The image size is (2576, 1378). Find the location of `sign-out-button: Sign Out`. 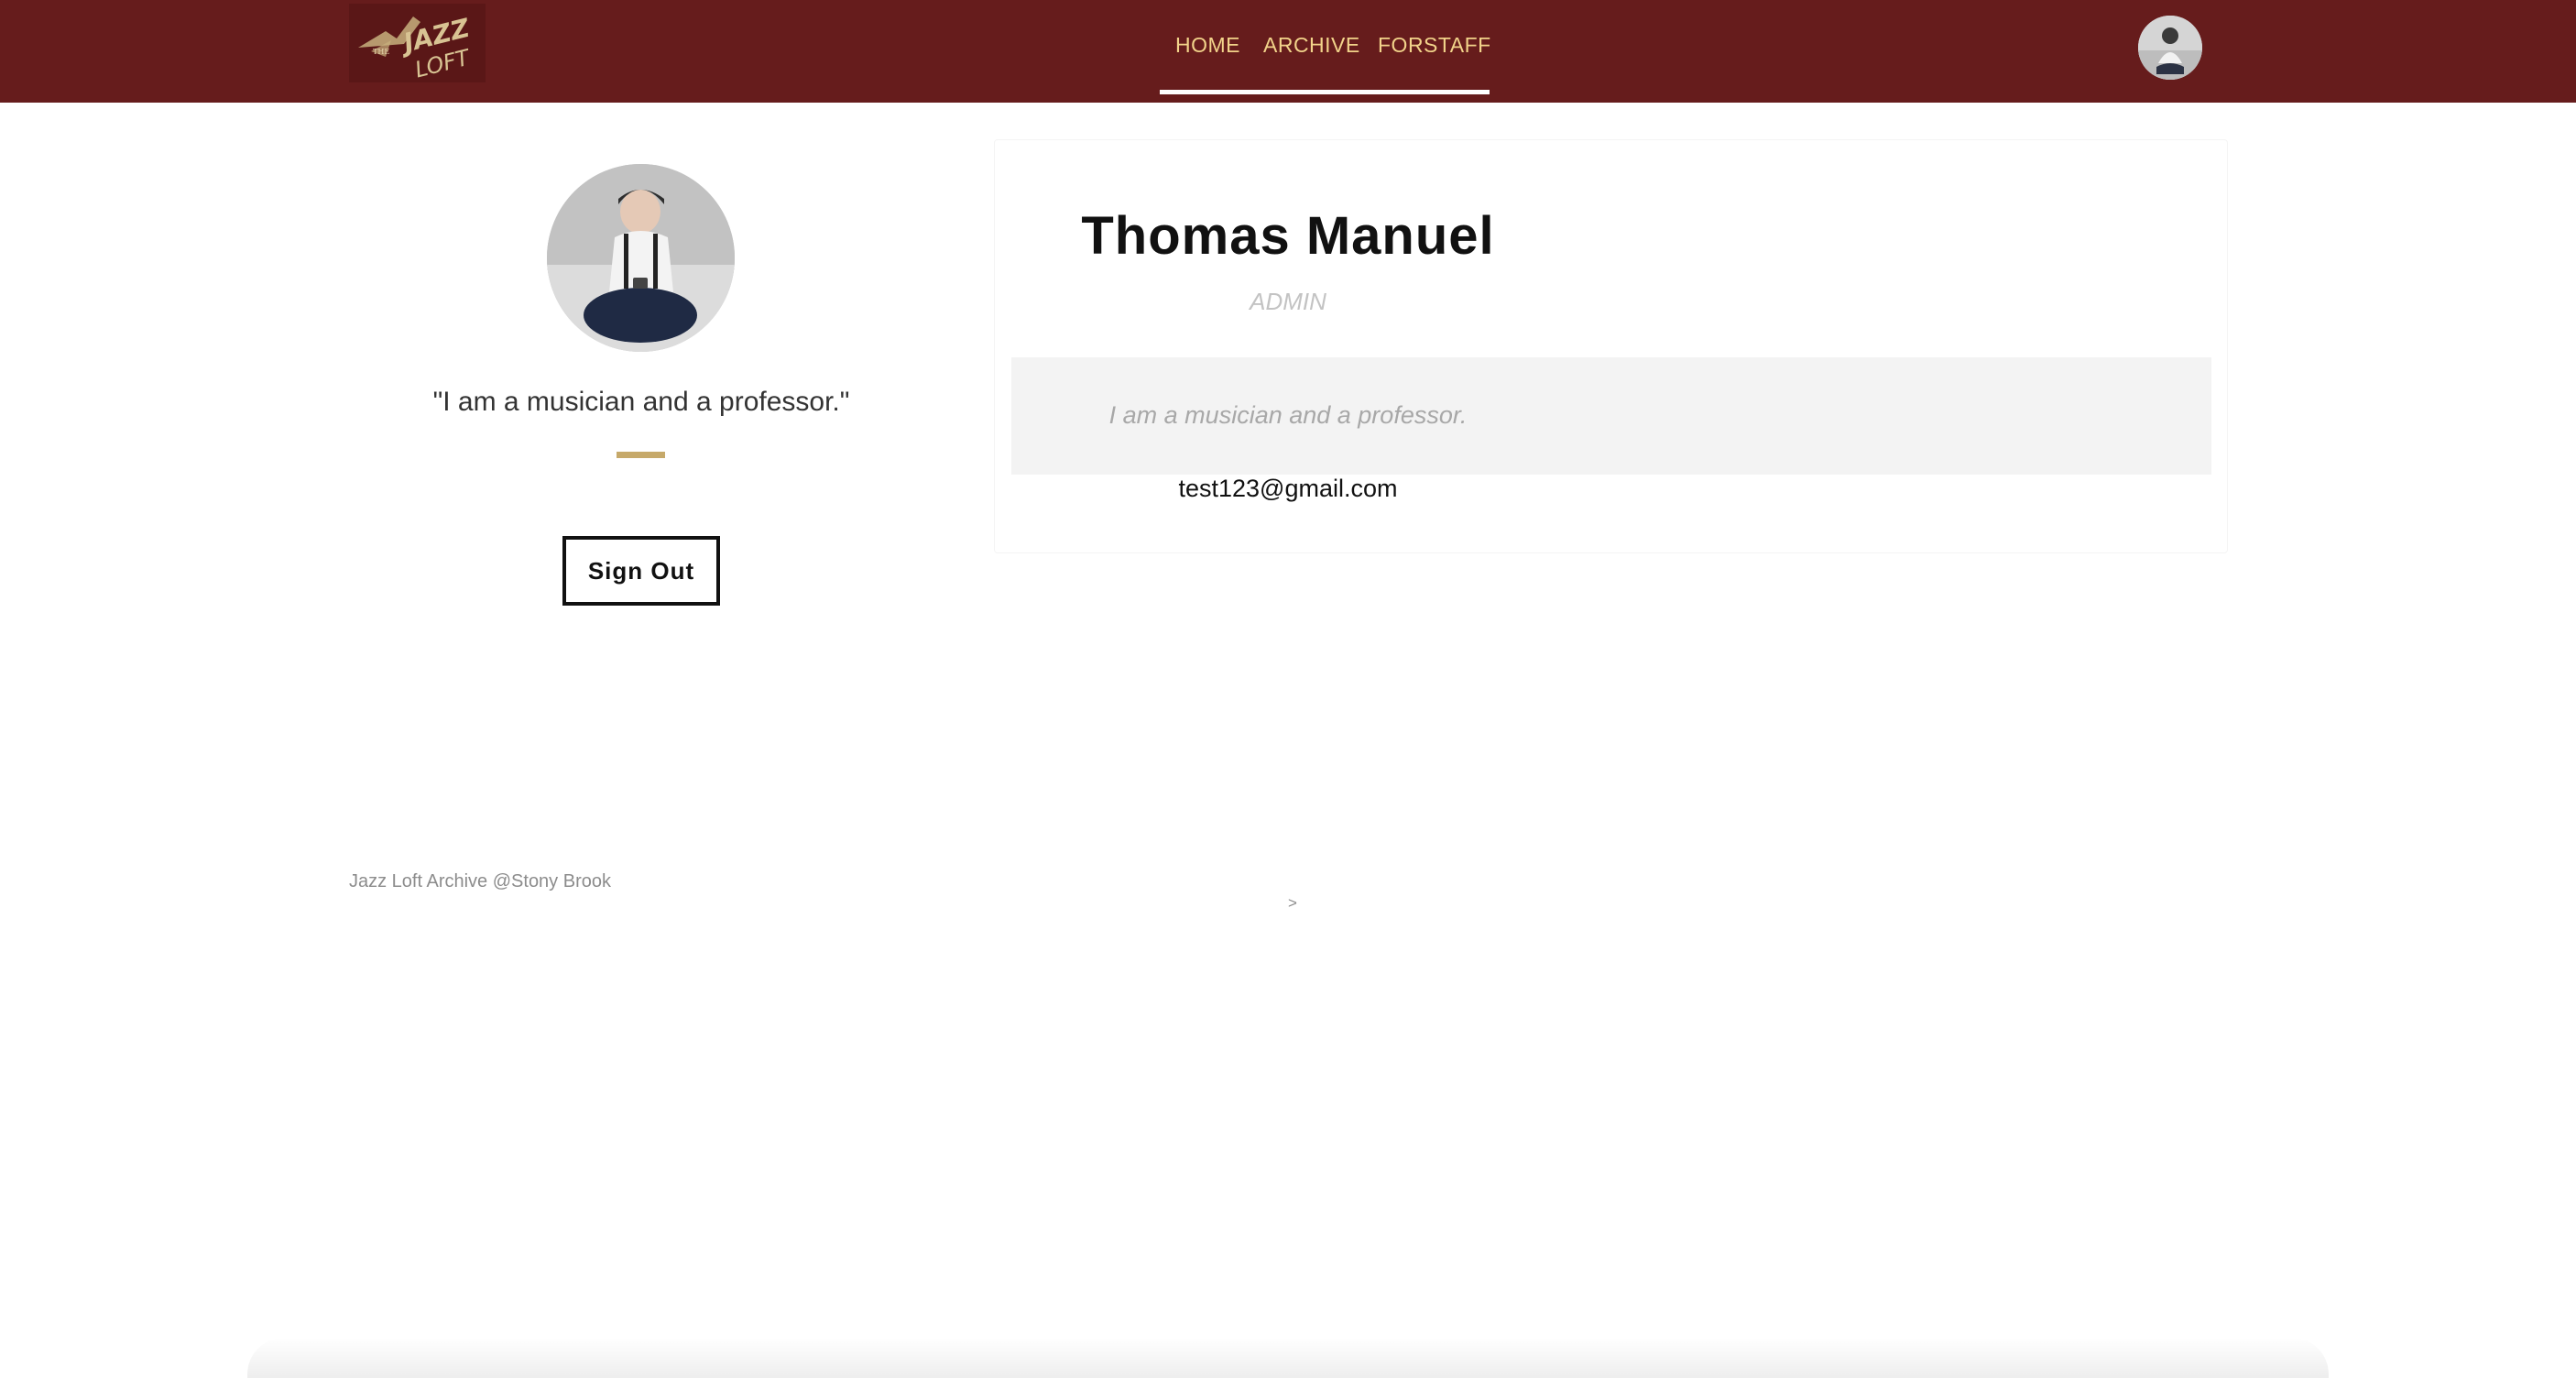

sign-out-button: Sign Out is located at coordinates (641, 571).